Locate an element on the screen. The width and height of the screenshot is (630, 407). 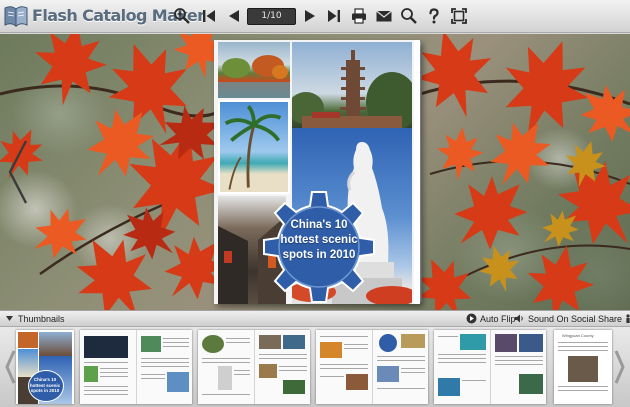
thumbnails-toggle: Thumbnails is located at coordinates (34, 318).